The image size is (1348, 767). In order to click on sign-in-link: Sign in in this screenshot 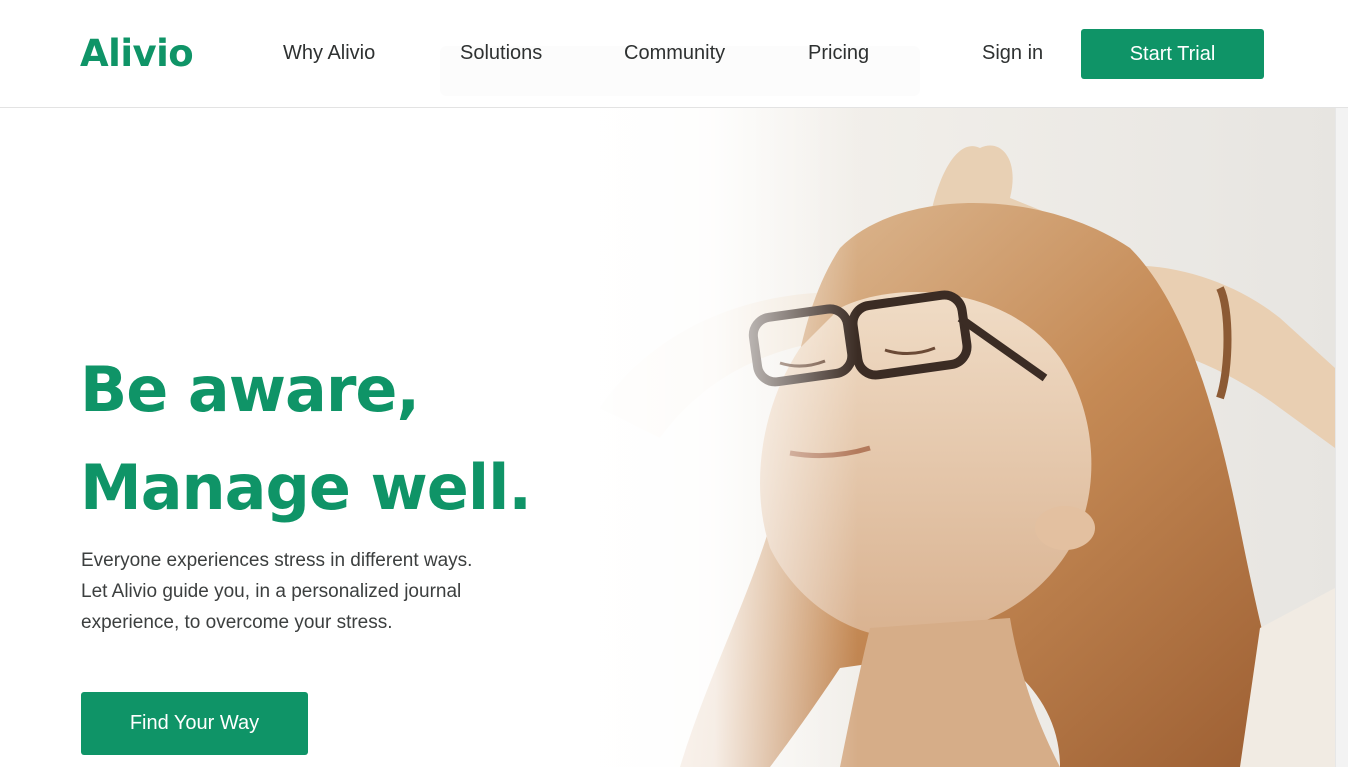, I will do `click(1012, 53)`.